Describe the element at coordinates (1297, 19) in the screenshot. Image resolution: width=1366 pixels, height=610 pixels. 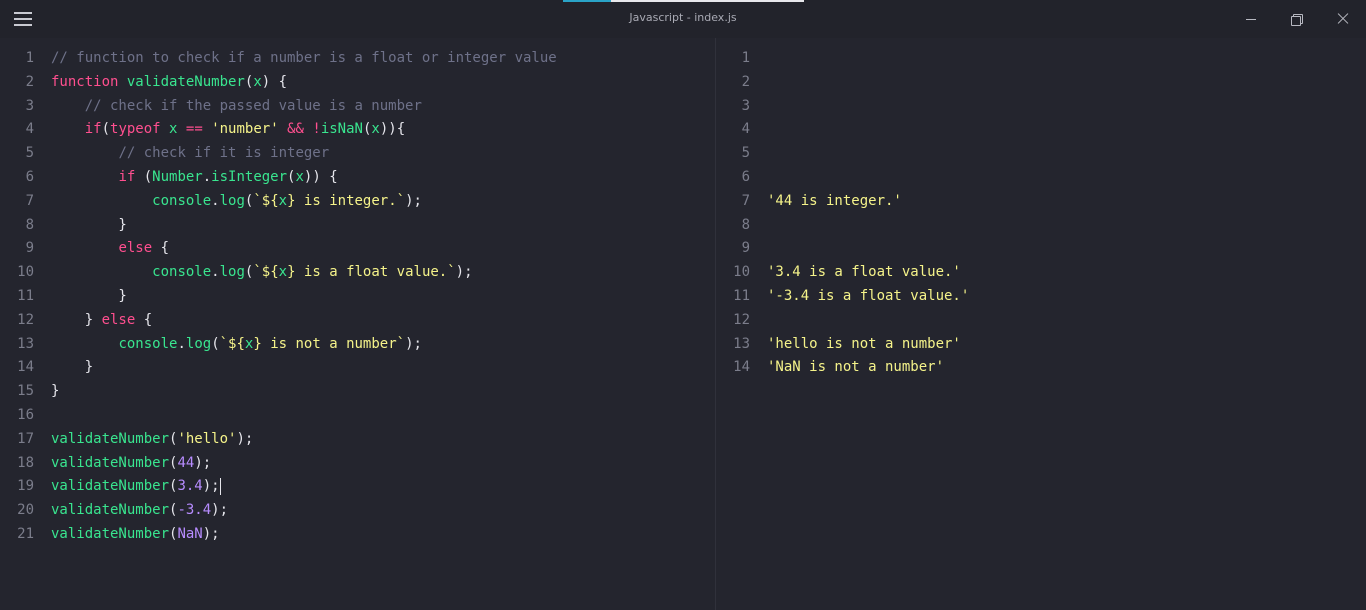
I see `restore-icon` at that location.